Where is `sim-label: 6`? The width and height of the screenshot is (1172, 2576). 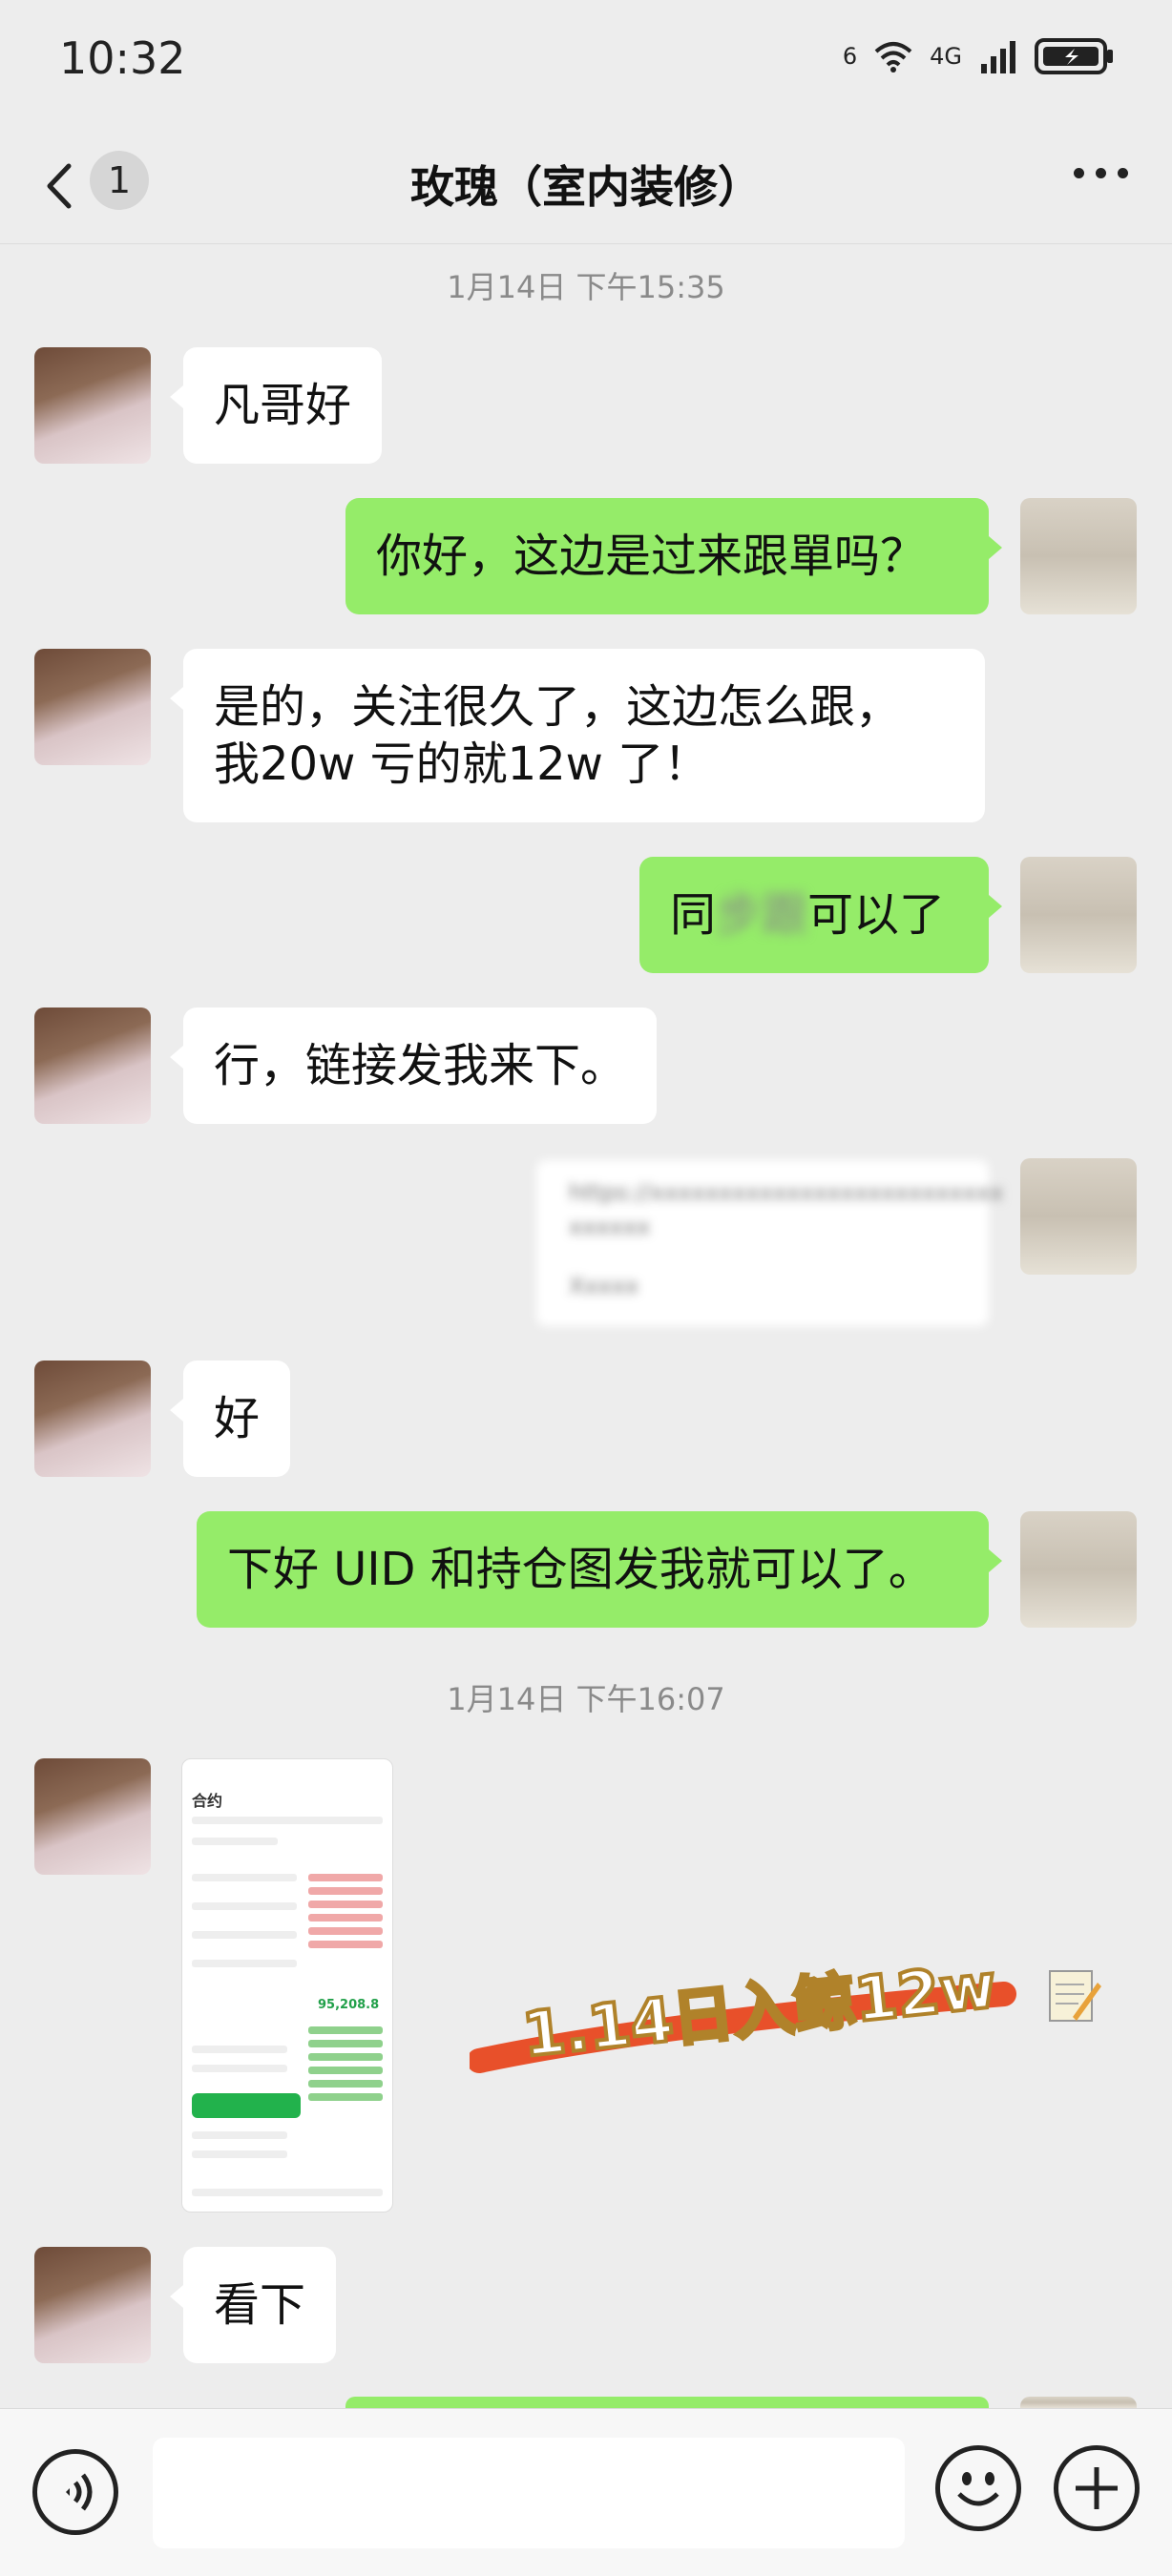 sim-label: 6 is located at coordinates (850, 56).